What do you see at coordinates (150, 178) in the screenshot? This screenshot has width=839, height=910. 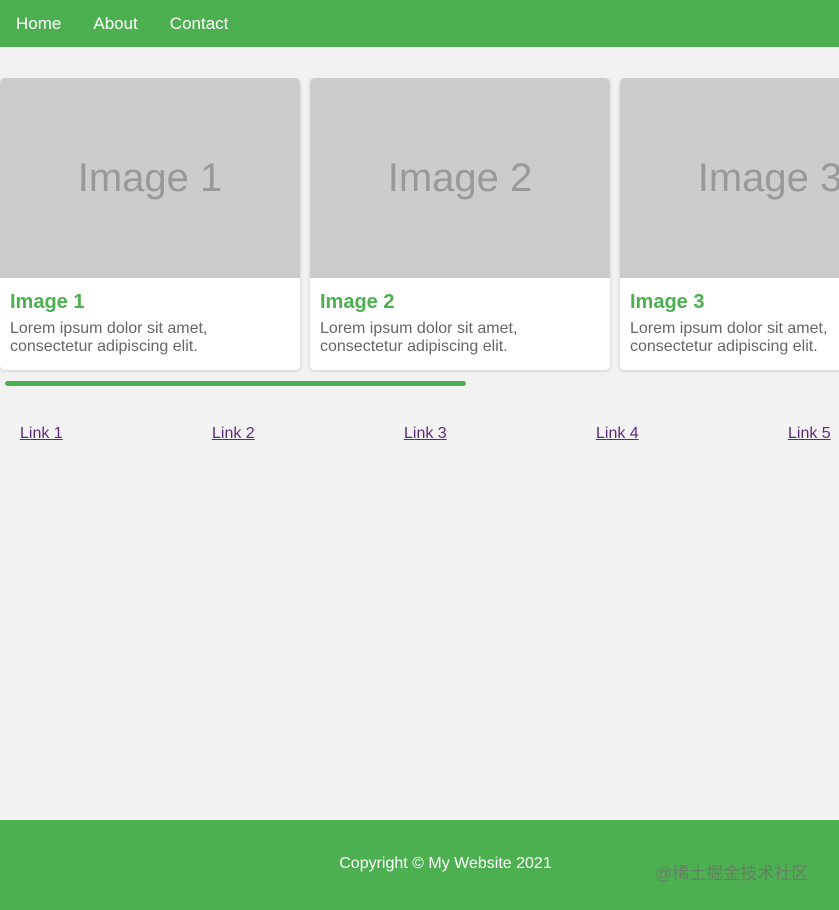 I see `card-1-image-placeholder: Image 1` at bounding box center [150, 178].